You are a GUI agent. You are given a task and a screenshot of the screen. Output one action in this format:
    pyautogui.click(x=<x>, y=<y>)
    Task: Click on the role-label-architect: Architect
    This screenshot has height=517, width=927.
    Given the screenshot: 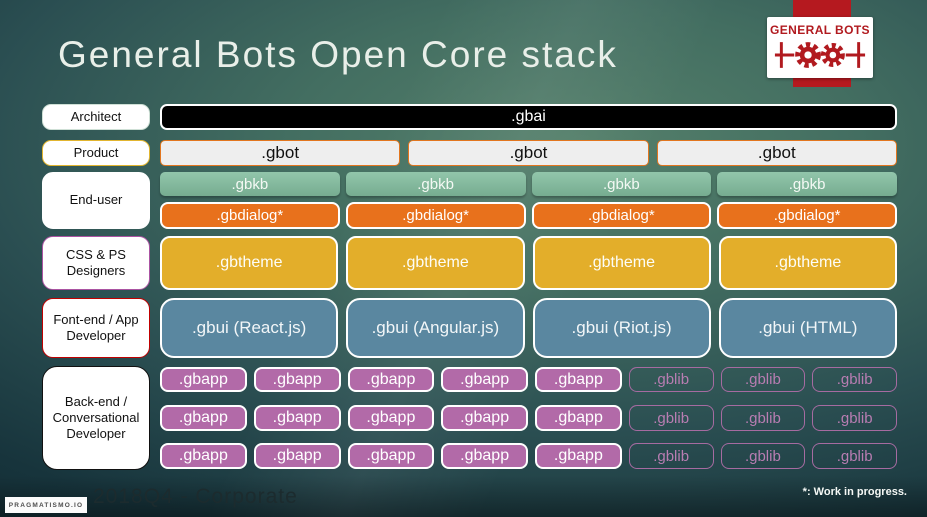 What is the action you would take?
    pyautogui.click(x=96, y=117)
    